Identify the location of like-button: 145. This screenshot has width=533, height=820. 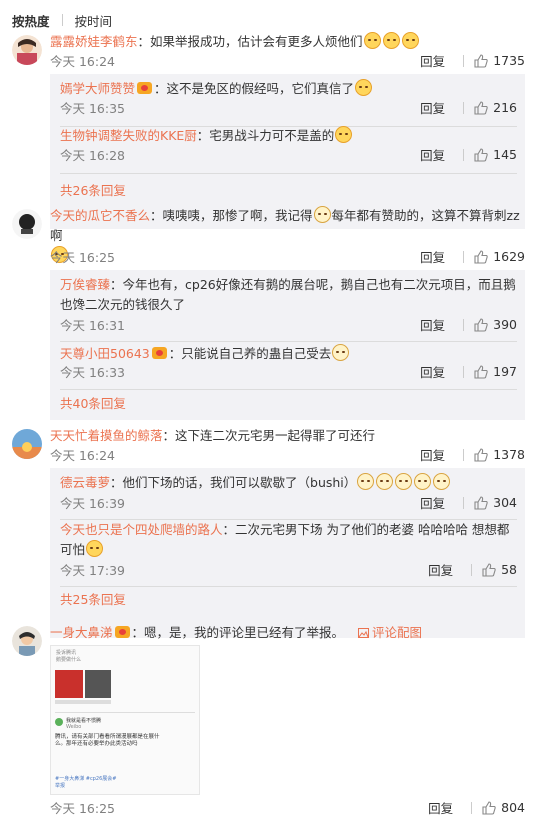
(495, 154).